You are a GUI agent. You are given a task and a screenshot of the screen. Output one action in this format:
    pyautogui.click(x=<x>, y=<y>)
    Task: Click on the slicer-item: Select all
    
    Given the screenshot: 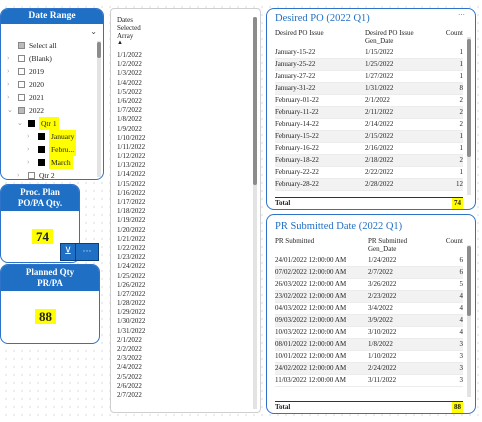 What is the action you would take?
    pyautogui.click(x=52, y=45)
    